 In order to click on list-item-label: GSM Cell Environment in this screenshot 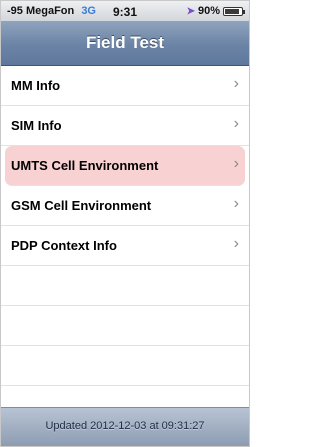, I will do `click(81, 205)`.